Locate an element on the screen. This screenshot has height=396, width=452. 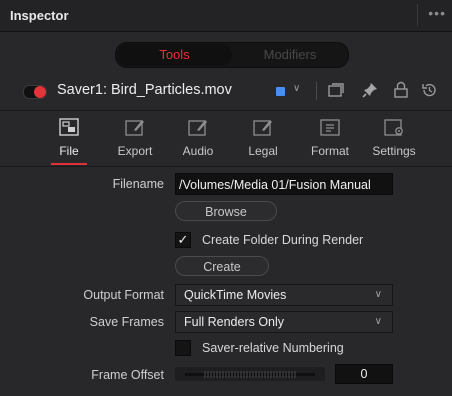
frame-offset-input: 0 is located at coordinates (364, 374).